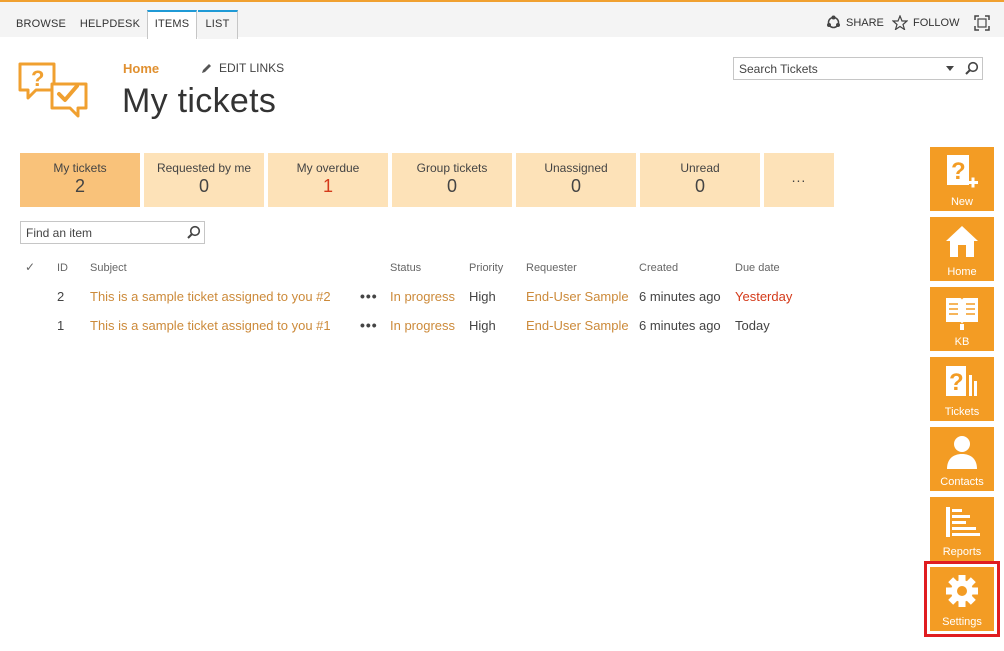 The height and width of the screenshot is (651, 1004). I want to click on tile-group-tickets: Group tickets 0, so click(452, 180).